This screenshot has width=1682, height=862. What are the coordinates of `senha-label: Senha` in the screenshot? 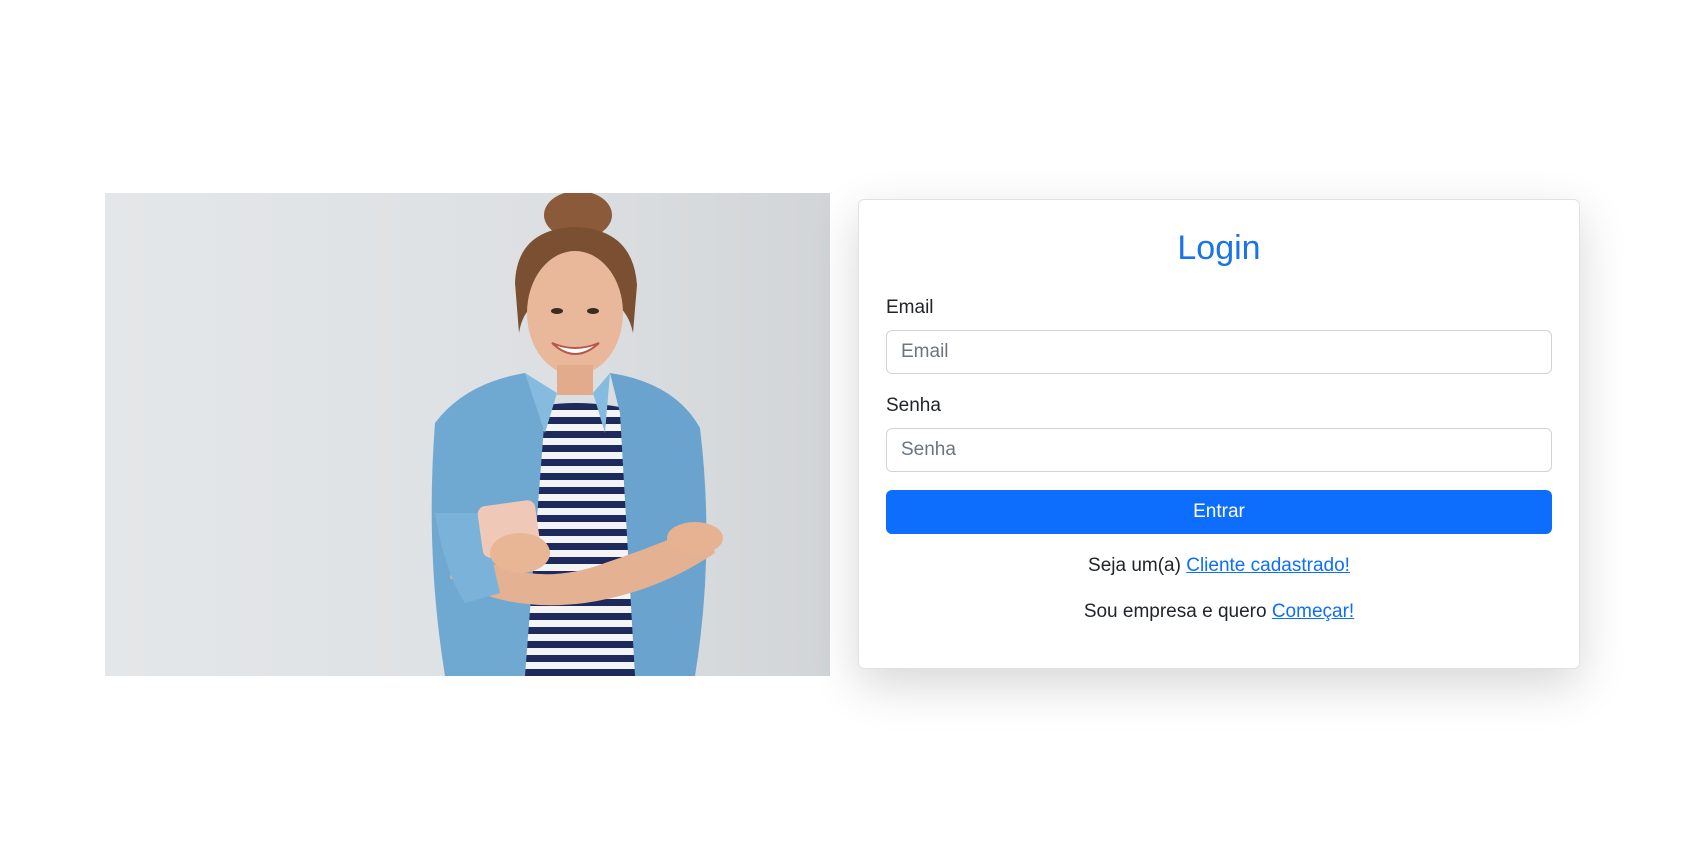 It's located at (913, 405).